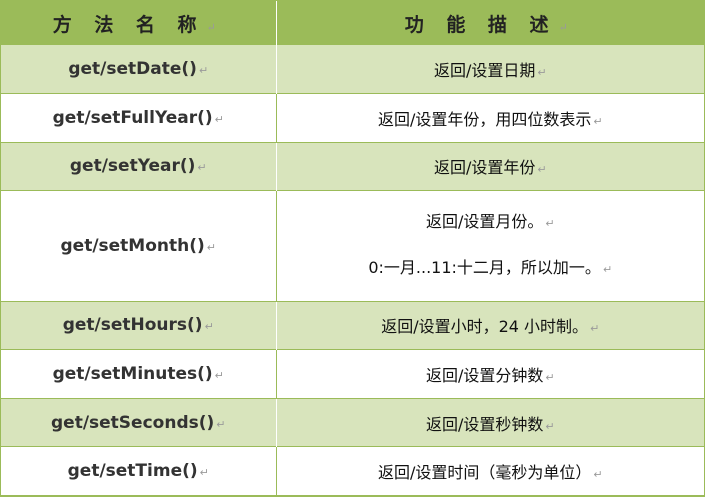 The image size is (707, 499). What do you see at coordinates (133, 422) in the screenshot?
I see `method-name: get/setSeconds()` at bounding box center [133, 422].